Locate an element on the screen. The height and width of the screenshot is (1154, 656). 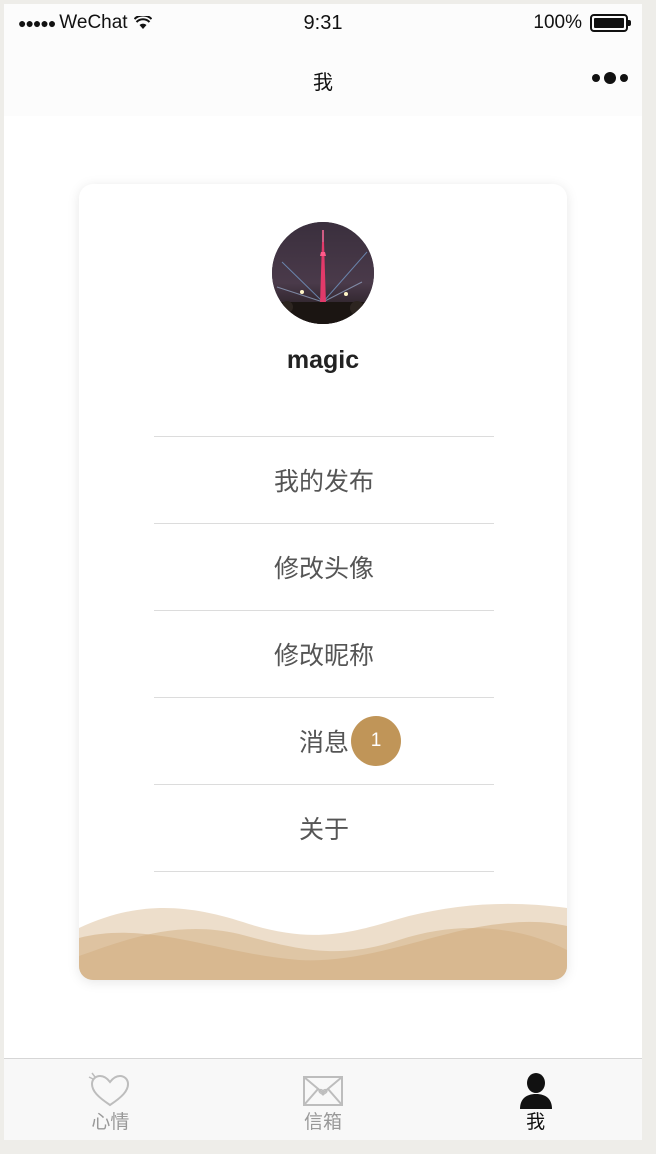
tab-me: 我 is located at coordinates (535, 1099).